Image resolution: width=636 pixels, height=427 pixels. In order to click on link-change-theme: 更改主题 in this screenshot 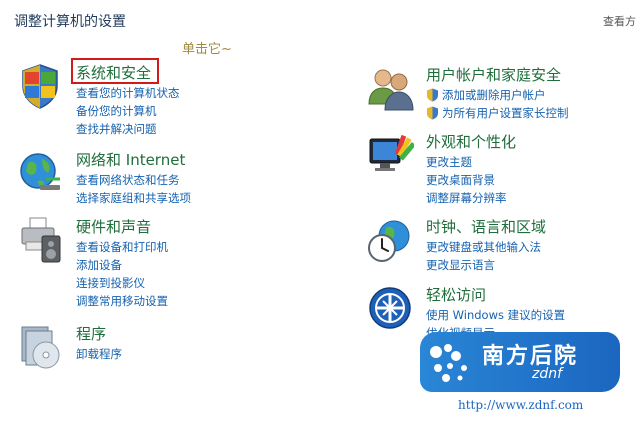, I will do `click(466, 162)`.